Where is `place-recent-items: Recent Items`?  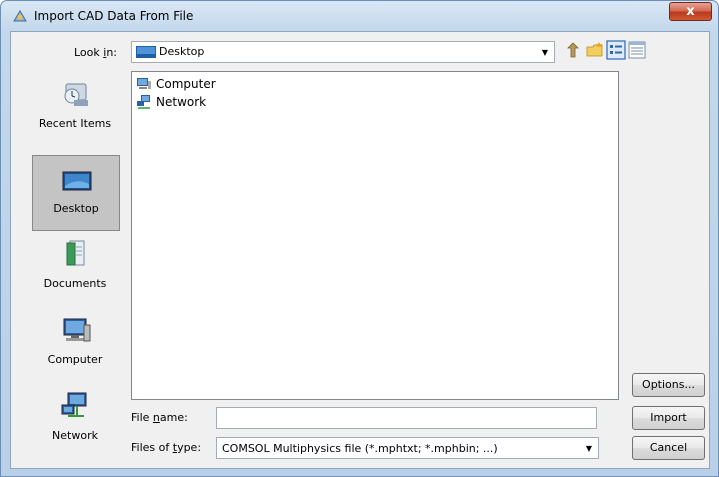 place-recent-items: Recent Items is located at coordinates (76, 109).